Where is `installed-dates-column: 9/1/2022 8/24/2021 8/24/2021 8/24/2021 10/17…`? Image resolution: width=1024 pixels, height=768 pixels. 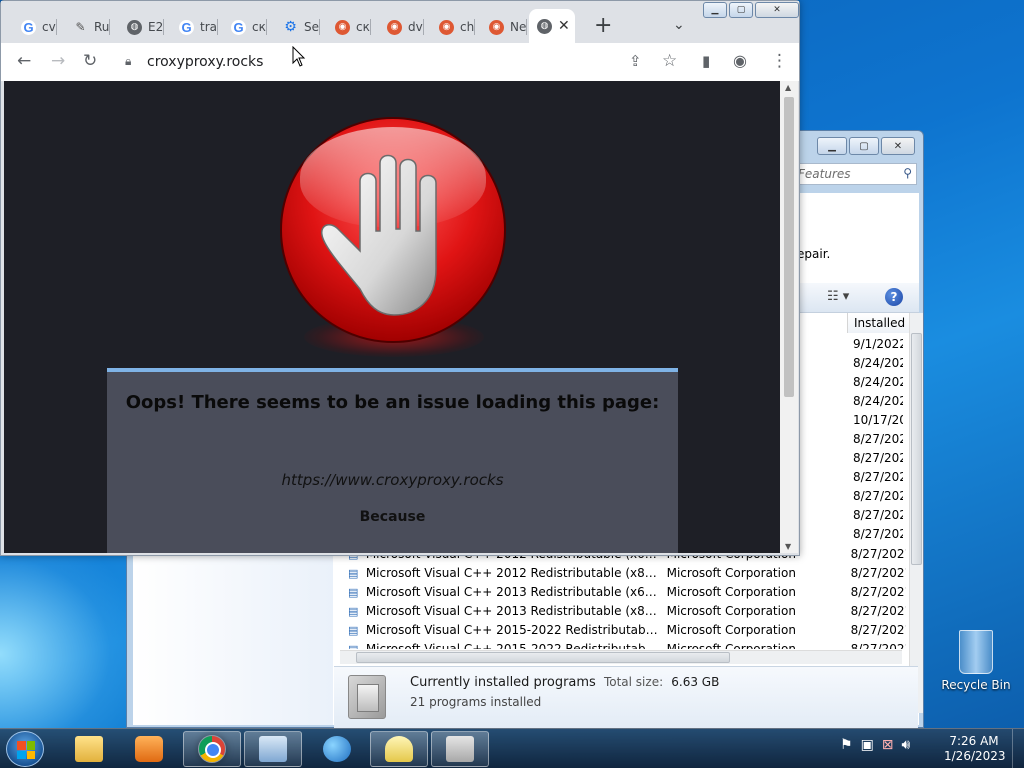
installed-dates-column: 9/1/2022 8/24/2021 8/24/2021 8/24/2021 10/17… is located at coordinates (876, 449).